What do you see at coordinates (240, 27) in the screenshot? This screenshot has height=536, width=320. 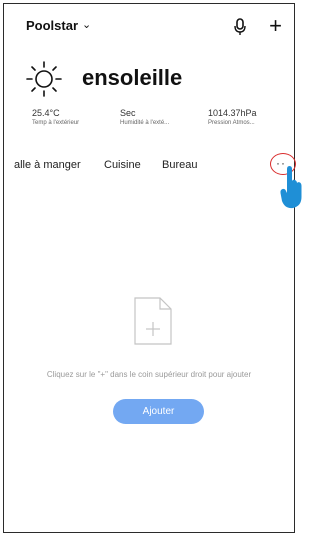 I see `microphone-icon` at bounding box center [240, 27].